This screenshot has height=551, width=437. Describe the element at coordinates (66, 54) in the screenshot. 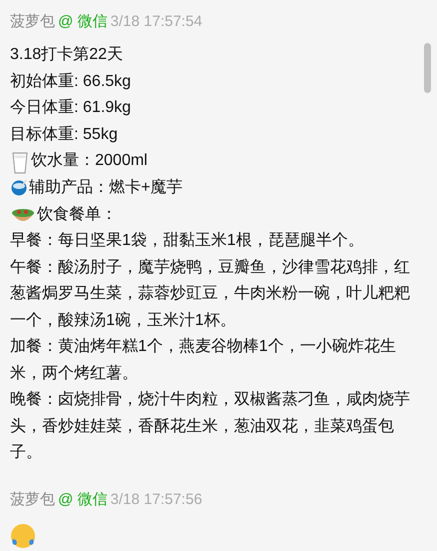

I see `message-text: 3.18打卡第22天` at that location.